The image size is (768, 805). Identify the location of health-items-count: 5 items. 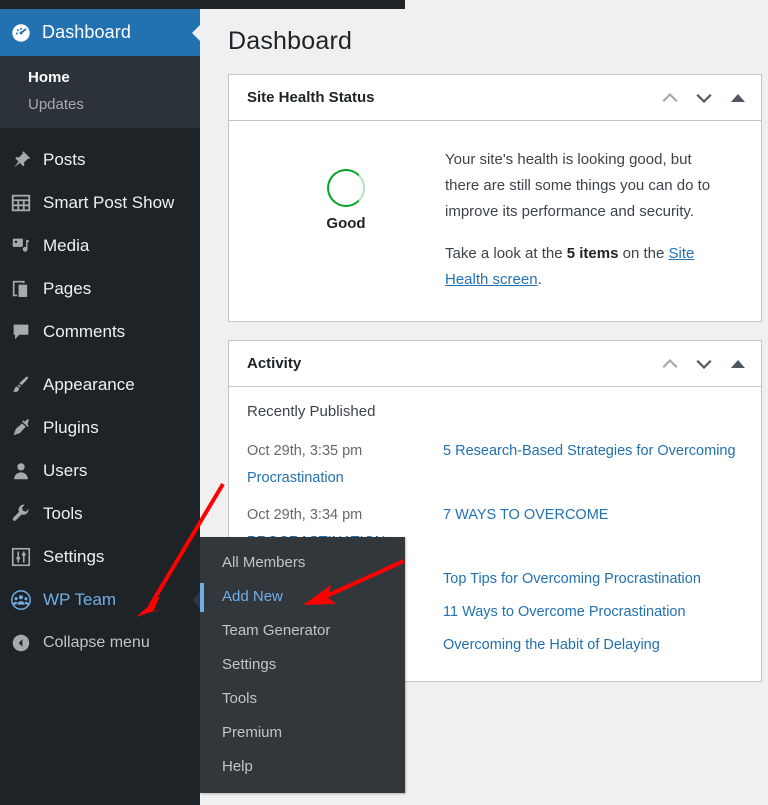
(592, 253).